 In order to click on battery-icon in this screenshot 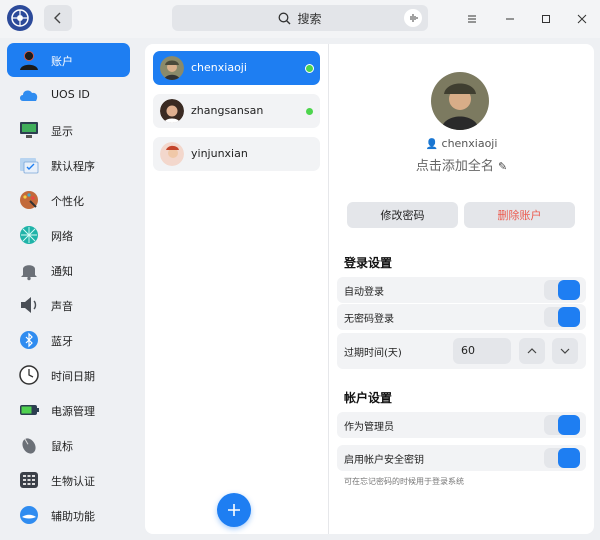, I will do `click(29, 410)`.